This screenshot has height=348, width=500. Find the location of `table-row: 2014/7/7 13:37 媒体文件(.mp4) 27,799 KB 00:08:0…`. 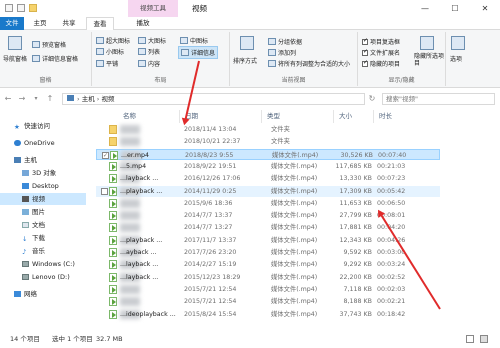

table-row: 2014/7/7 13:37 媒体文件(.mp4) 27,799 KB 00:08:0… is located at coordinates (268, 215).